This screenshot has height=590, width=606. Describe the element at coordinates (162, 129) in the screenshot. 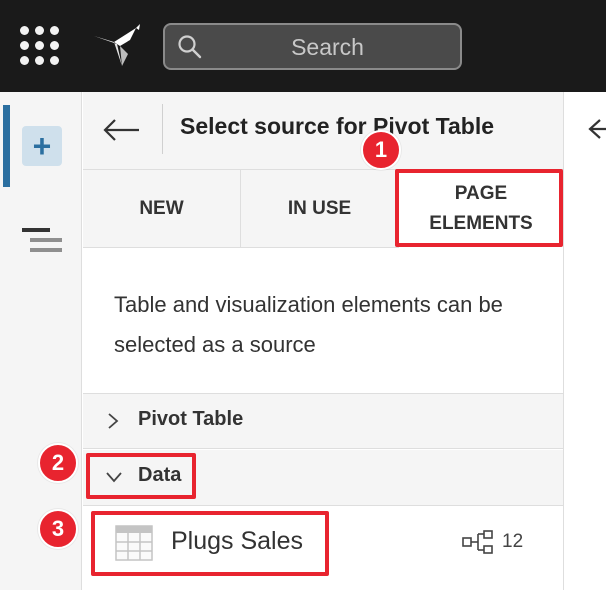

I see `header-divider` at that location.